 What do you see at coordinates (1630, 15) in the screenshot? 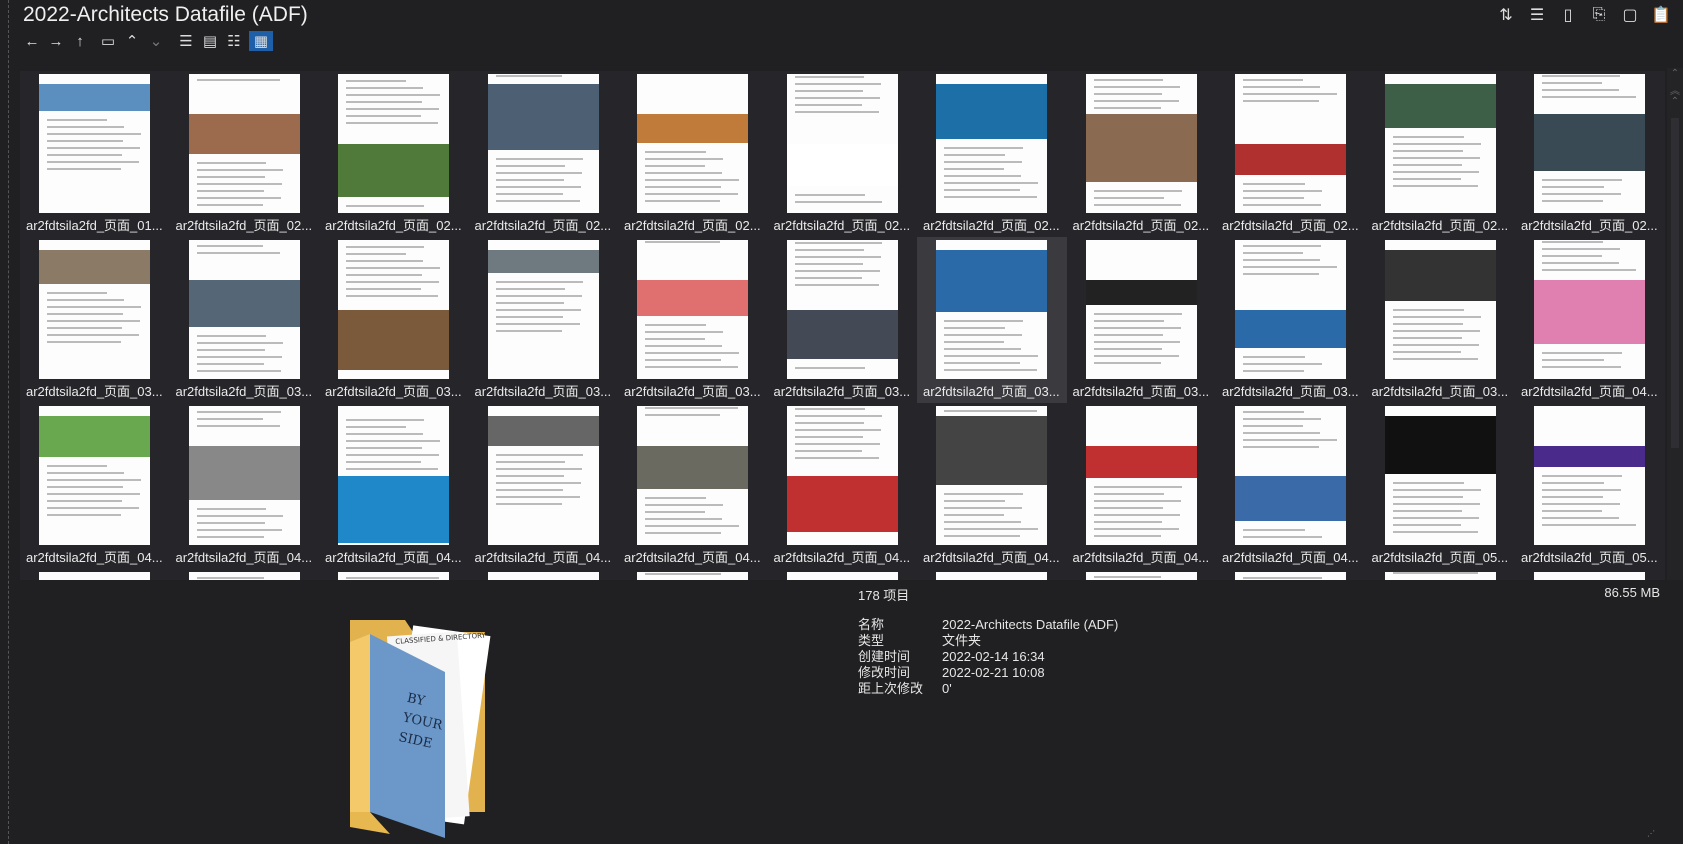
I see `note-icon: ▢` at bounding box center [1630, 15].